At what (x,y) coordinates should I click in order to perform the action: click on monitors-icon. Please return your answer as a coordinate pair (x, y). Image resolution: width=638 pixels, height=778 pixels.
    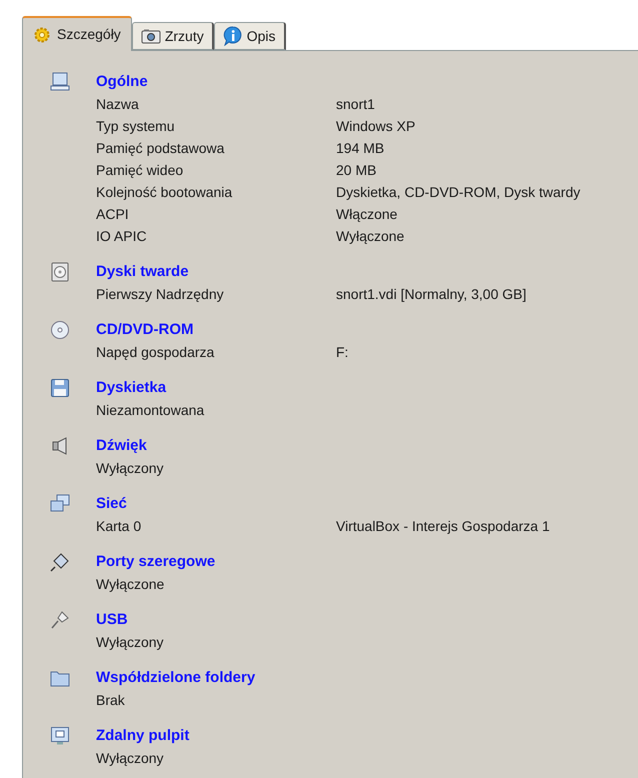
    Looking at the image, I should click on (60, 504).